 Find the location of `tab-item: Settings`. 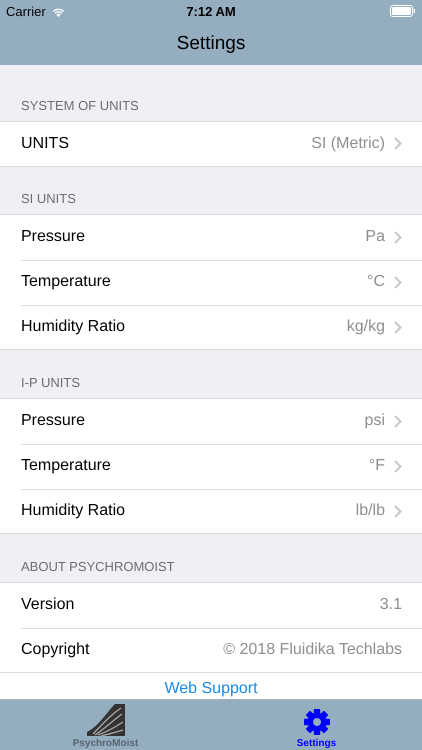

tab-item: Settings is located at coordinates (316, 725).